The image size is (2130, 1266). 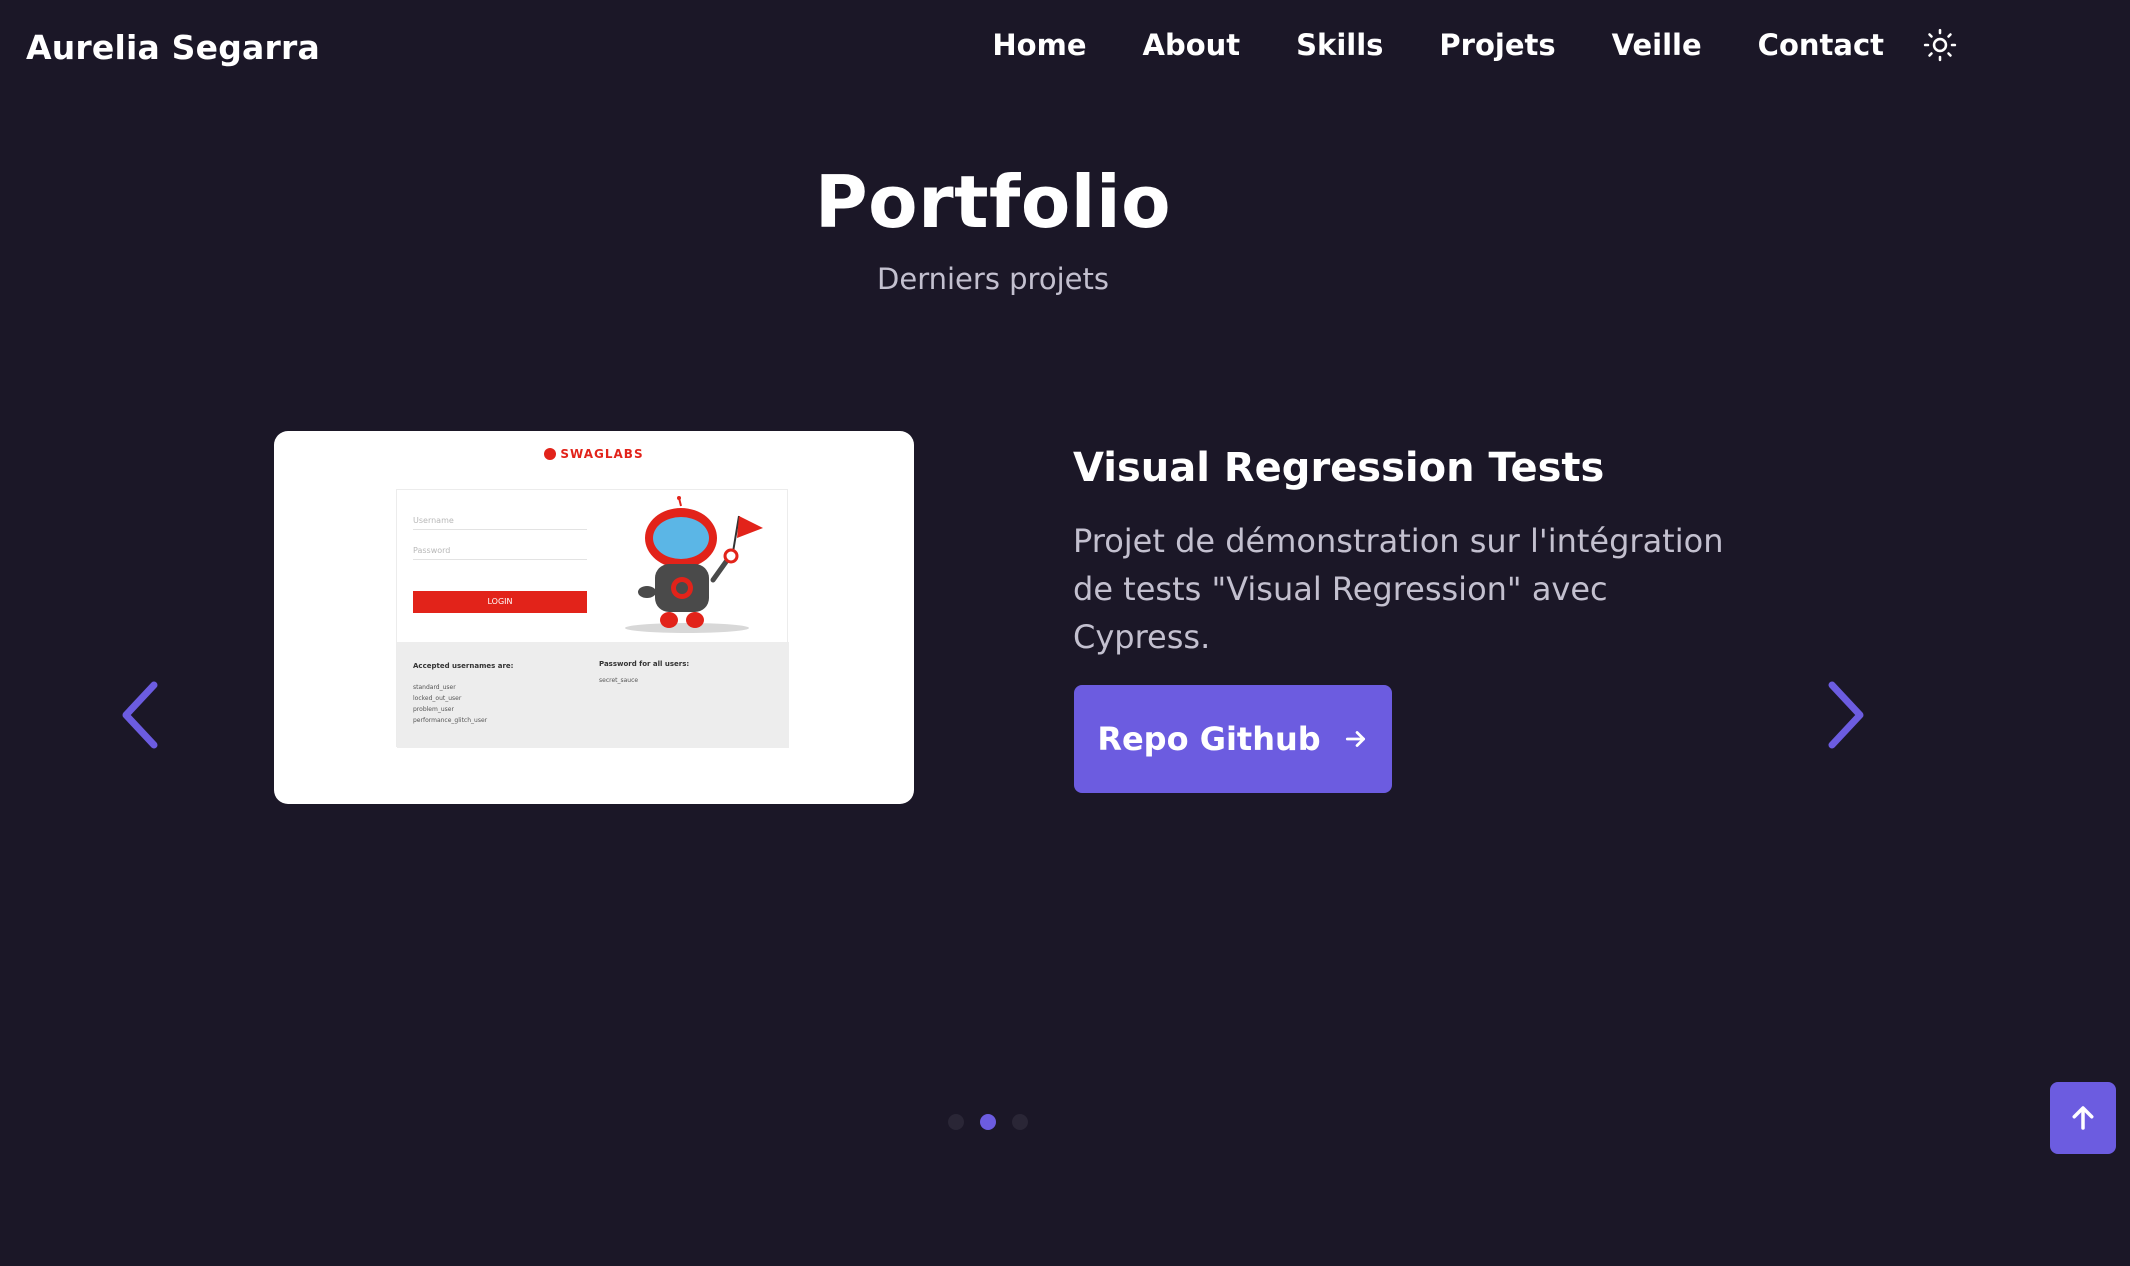 What do you see at coordinates (619, 680) in the screenshot?
I see `screenshot-password-value: secret_sauce` at bounding box center [619, 680].